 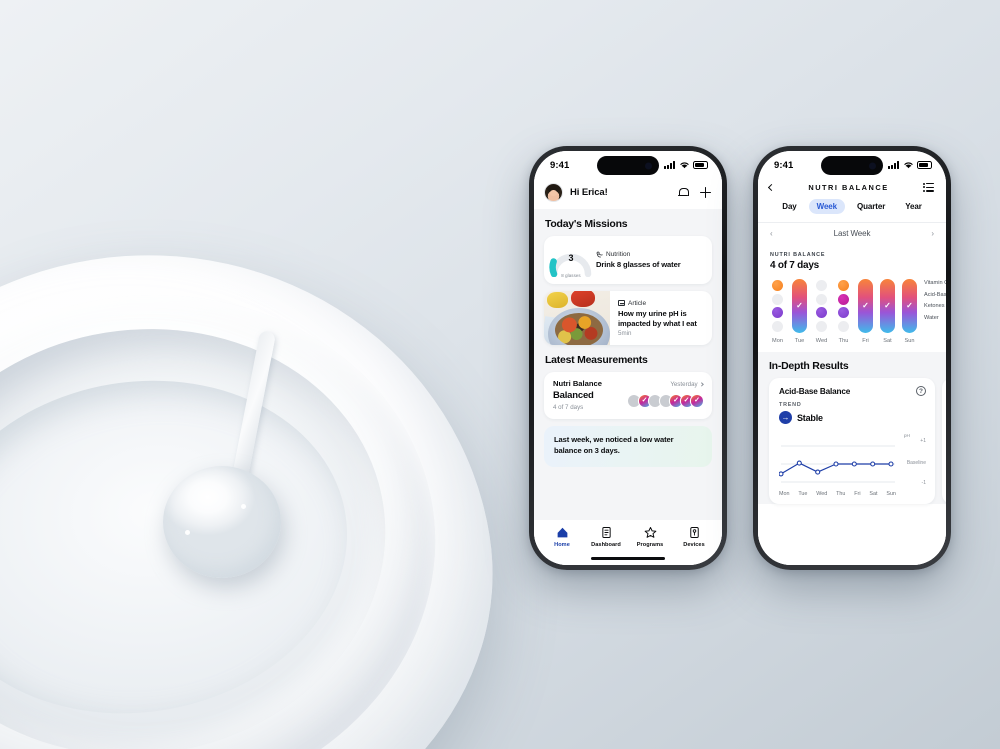 I want to click on heatmap-column-sat: ✓ Sat, so click(x=887, y=311).